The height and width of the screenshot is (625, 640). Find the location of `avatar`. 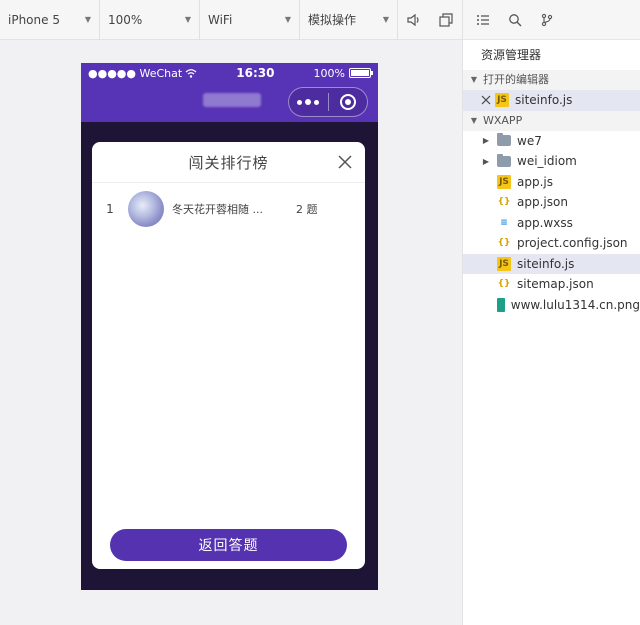

avatar is located at coordinates (146, 209).